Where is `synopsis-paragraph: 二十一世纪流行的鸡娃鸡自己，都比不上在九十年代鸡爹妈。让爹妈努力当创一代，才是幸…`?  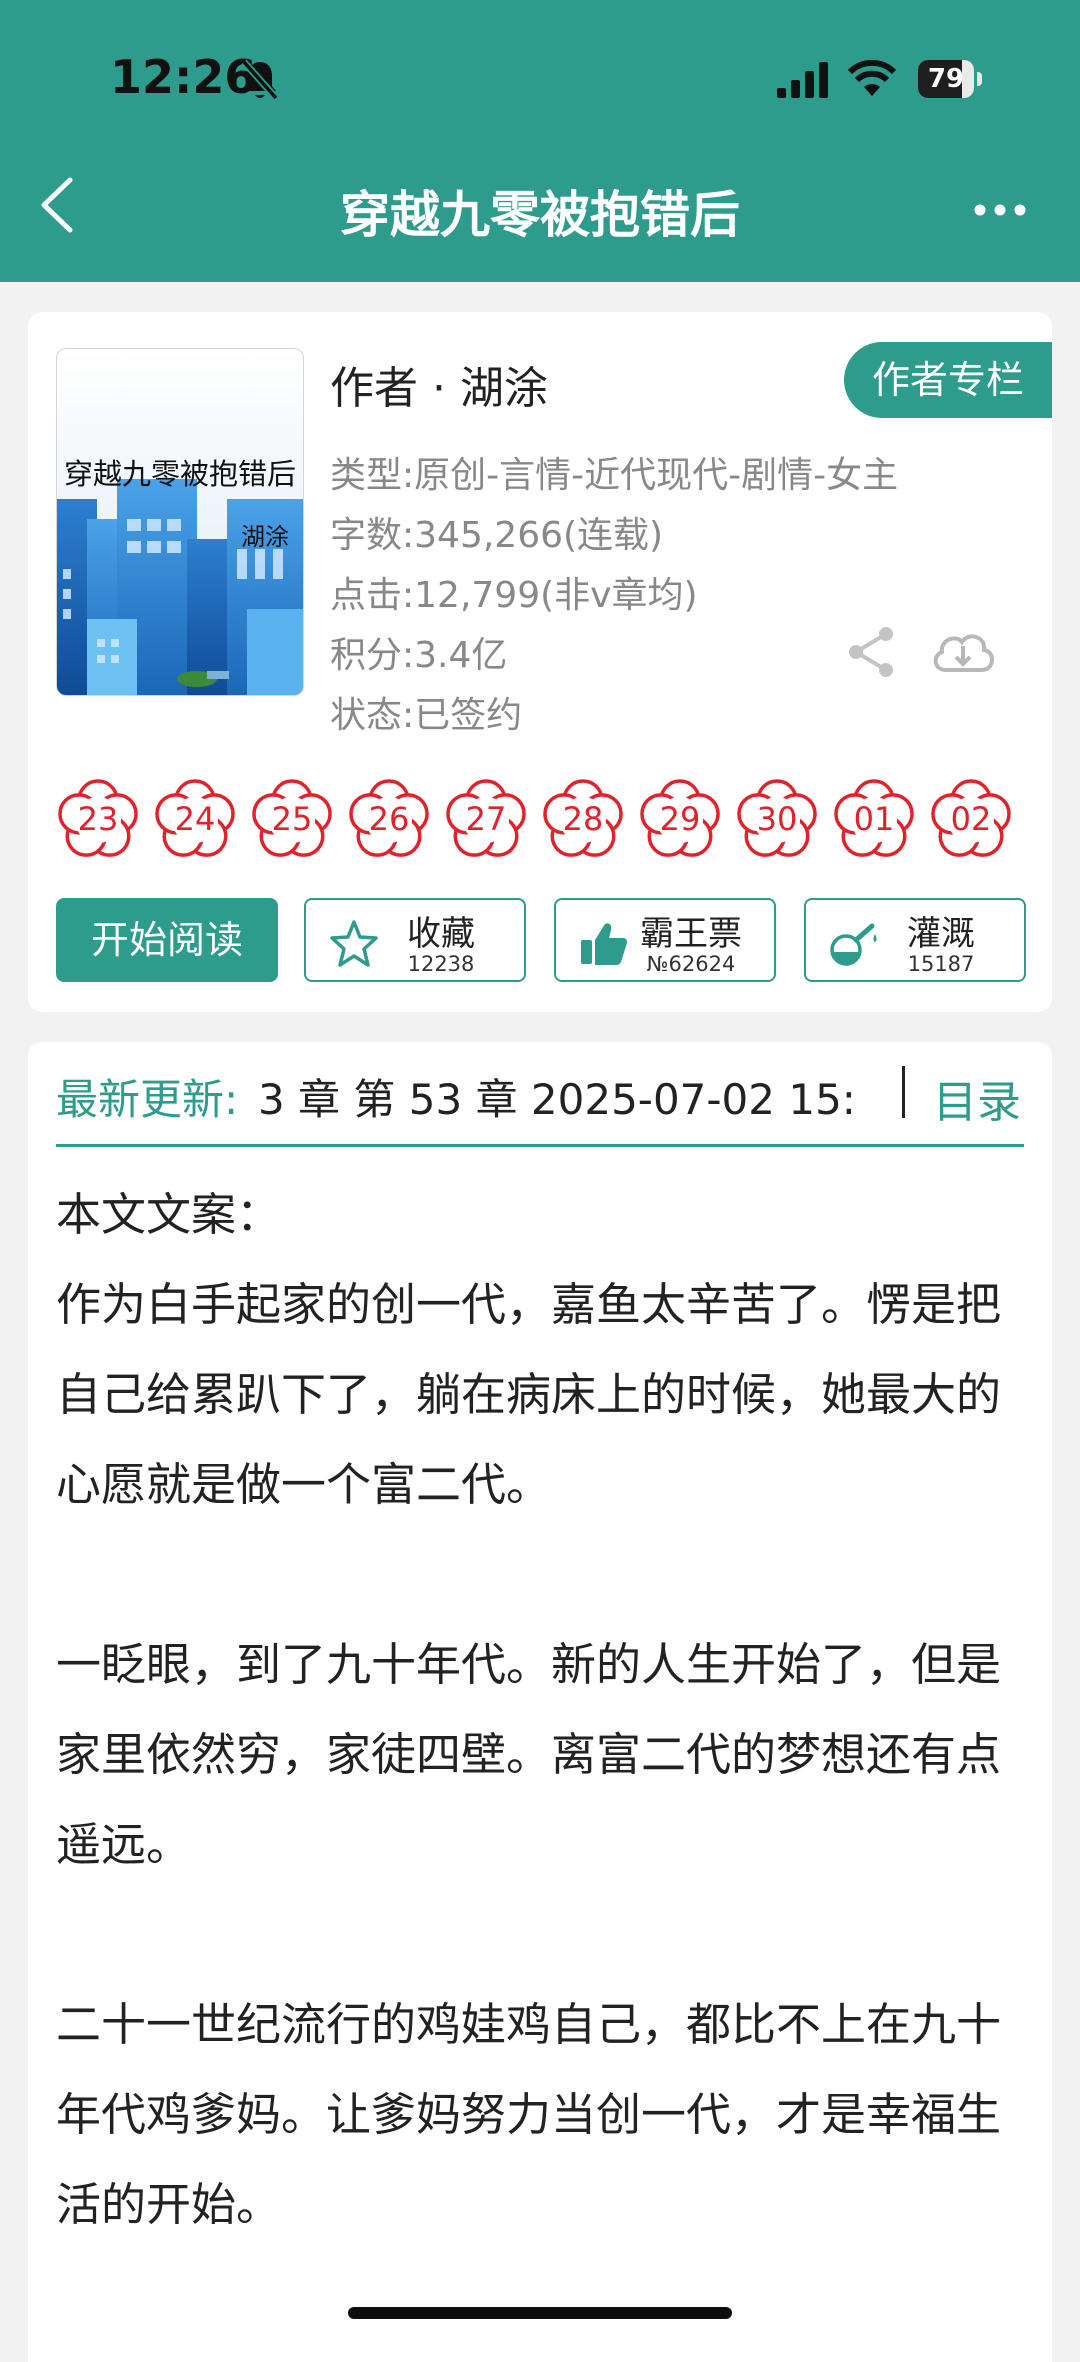
synopsis-paragraph: 二十一世纪流行的鸡娃鸡自己，都比不上在九十年代鸡爹妈。让爹妈努力当创一代，才是幸… is located at coordinates (529, 2114).